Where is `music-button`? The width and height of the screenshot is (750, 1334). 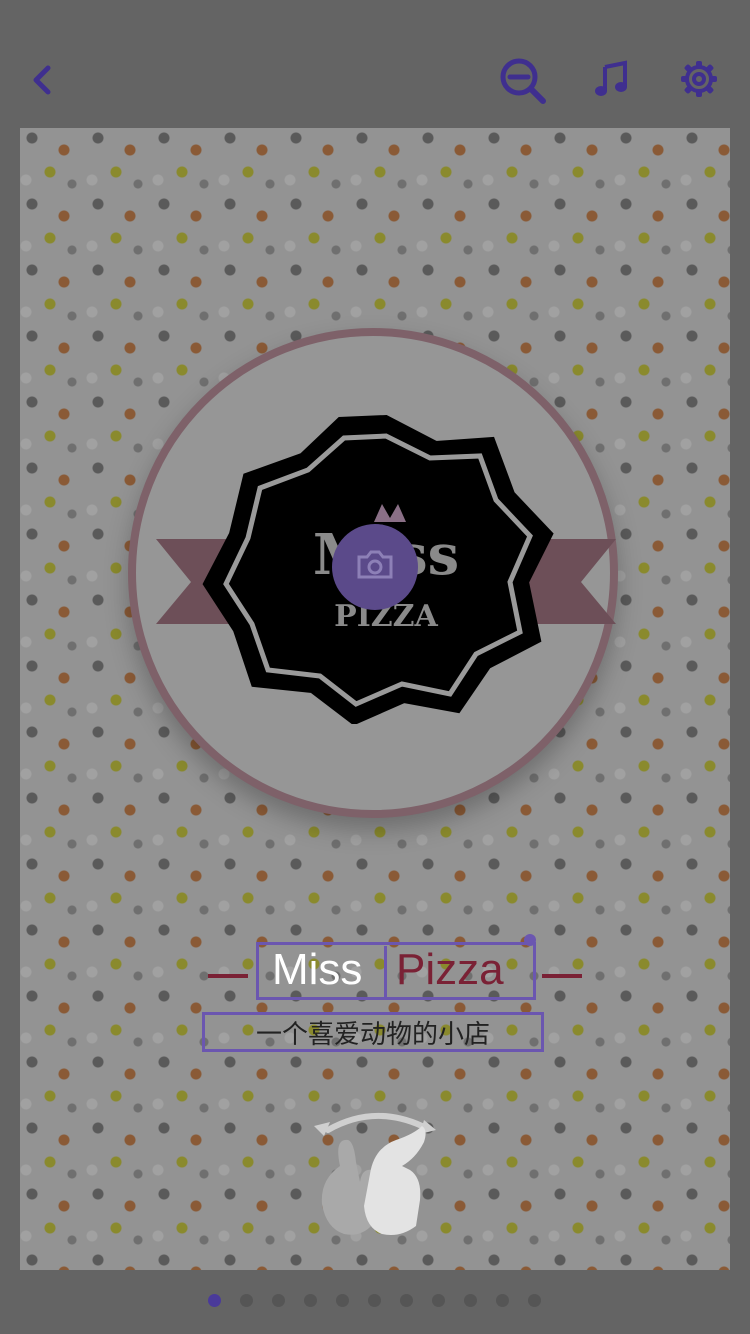
music-button is located at coordinates (611, 81).